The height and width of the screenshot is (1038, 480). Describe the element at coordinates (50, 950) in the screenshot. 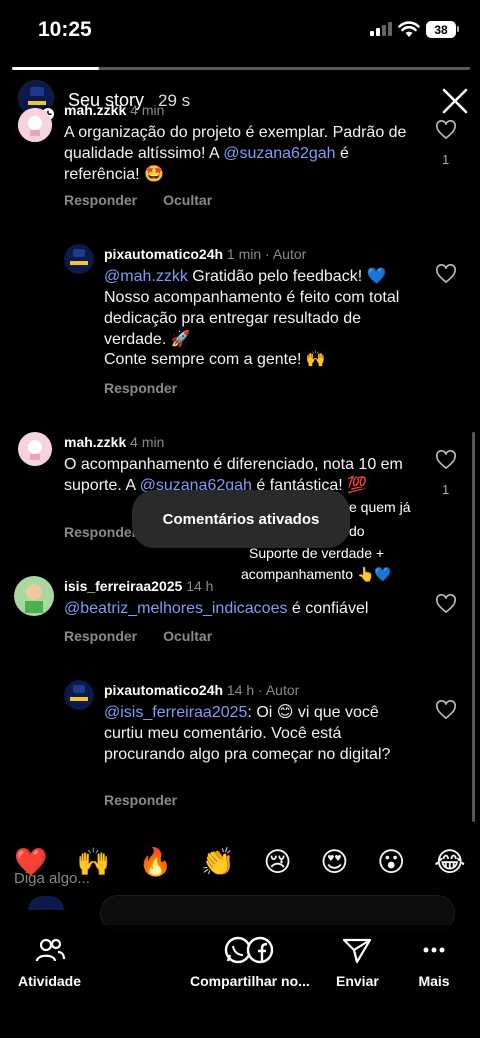

I see `people-icon` at that location.